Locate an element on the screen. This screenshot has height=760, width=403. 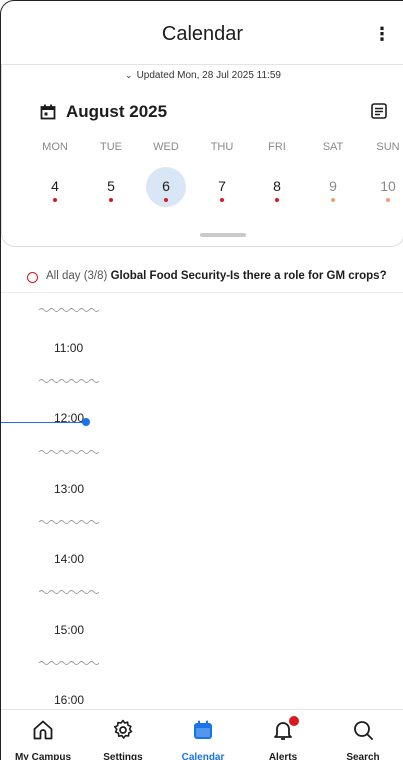
day-cell-selected: 6 is located at coordinates (166, 187).